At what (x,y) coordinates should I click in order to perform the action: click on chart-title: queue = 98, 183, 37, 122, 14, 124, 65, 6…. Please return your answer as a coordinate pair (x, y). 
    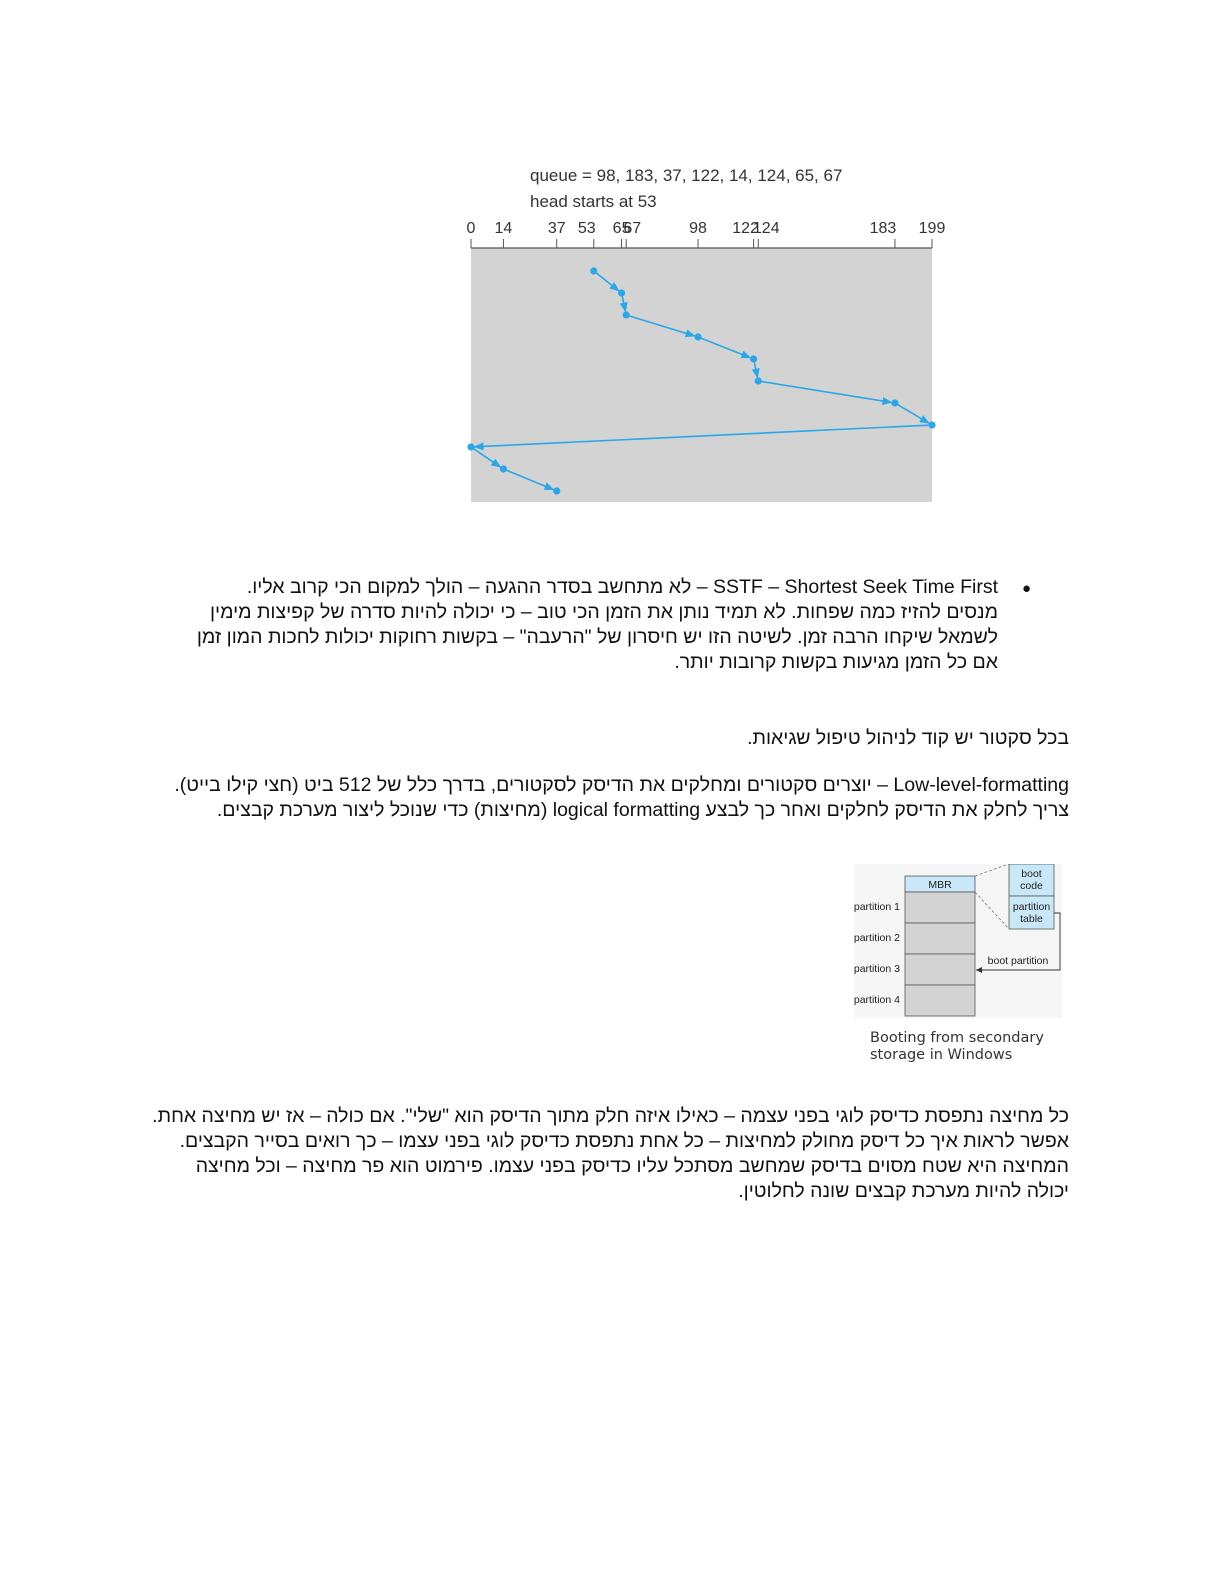
    Looking at the image, I should click on (686, 175).